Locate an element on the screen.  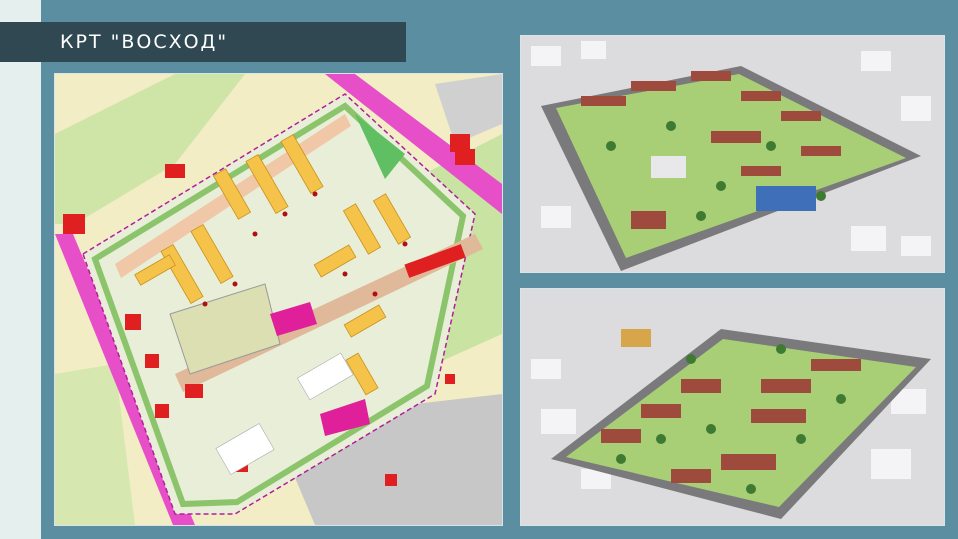
title-banner: КРТ "ВОСХОД" is located at coordinates (203, 42).